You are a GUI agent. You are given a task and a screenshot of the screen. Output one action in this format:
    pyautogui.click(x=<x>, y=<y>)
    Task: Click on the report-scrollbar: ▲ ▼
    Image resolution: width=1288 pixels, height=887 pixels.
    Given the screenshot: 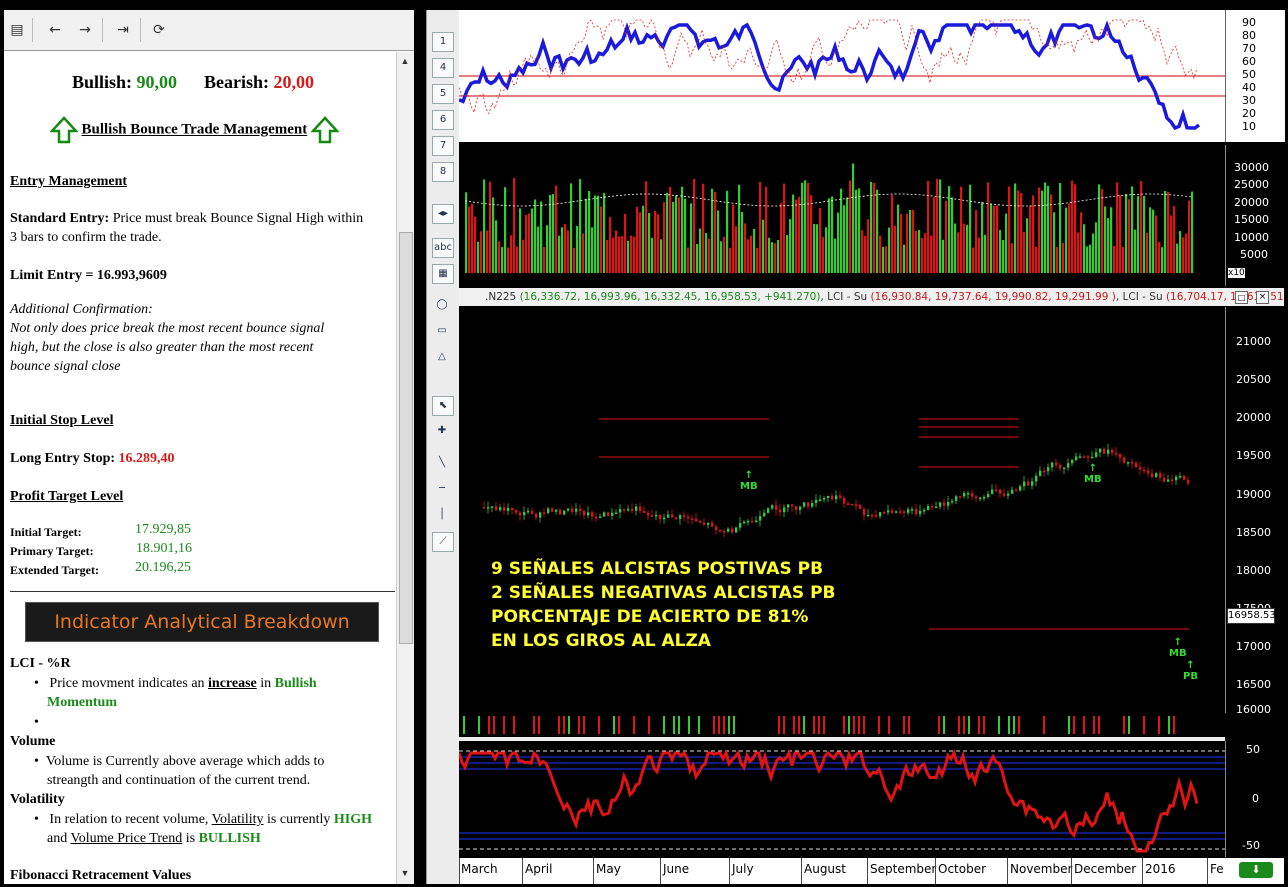 What is the action you would take?
    pyautogui.click(x=405, y=468)
    